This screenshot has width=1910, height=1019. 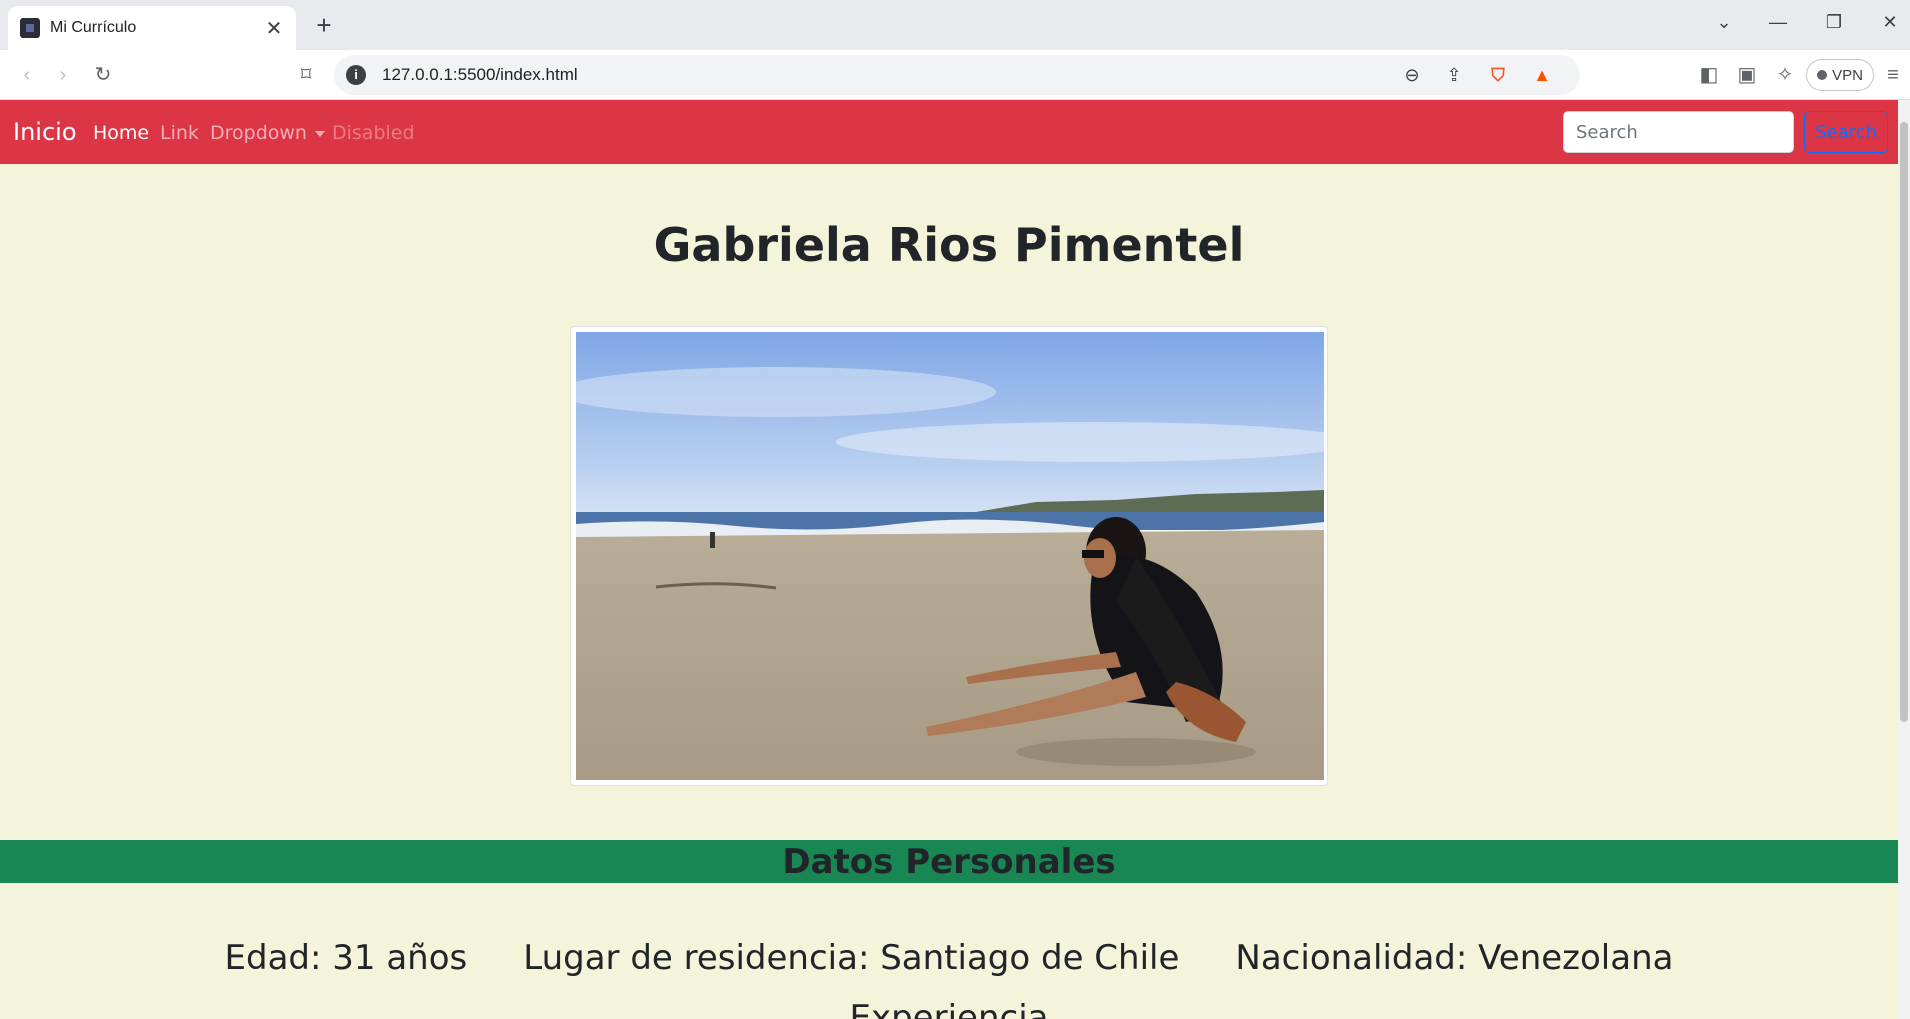 I want to click on nav-link-link: Link, so click(x=179, y=133).